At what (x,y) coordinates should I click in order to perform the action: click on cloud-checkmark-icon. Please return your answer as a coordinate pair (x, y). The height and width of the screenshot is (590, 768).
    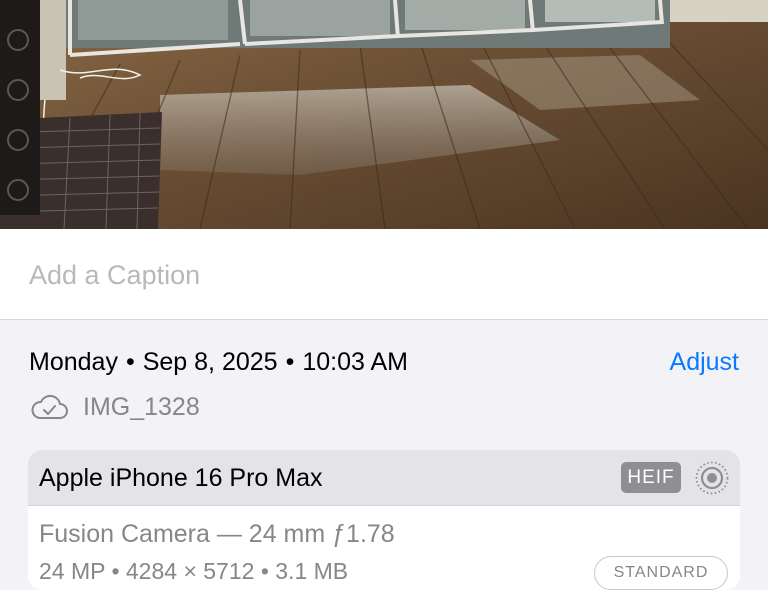
    Looking at the image, I should click on (49, 406).